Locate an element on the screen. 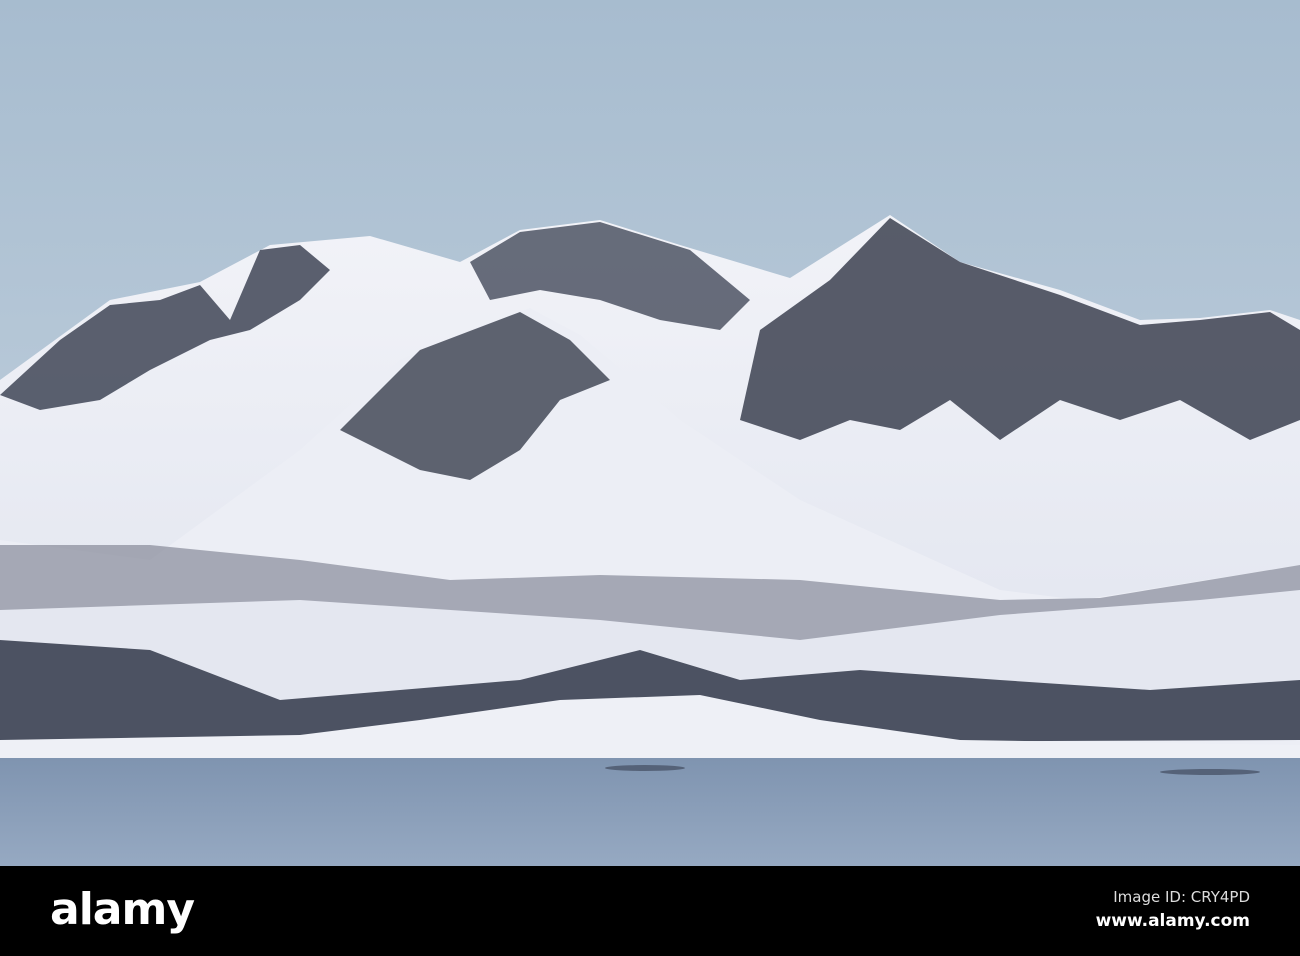  alamy-logo: alamy is located at coordinates (122, 909).